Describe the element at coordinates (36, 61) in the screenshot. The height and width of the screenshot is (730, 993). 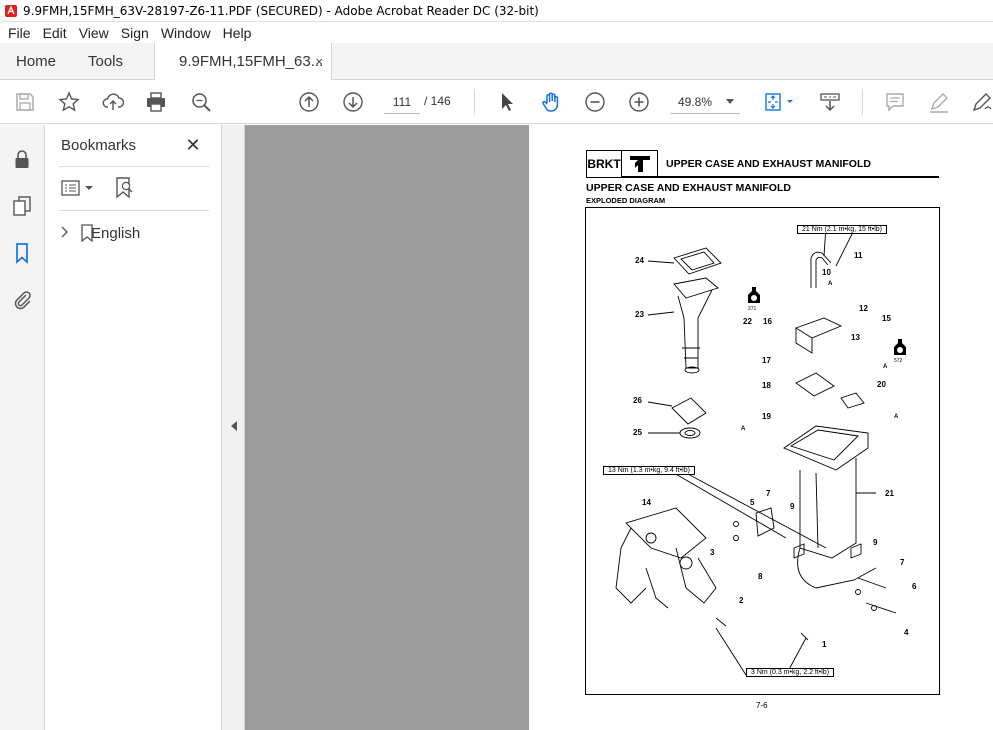
I see `tab-home: Home` at that location.